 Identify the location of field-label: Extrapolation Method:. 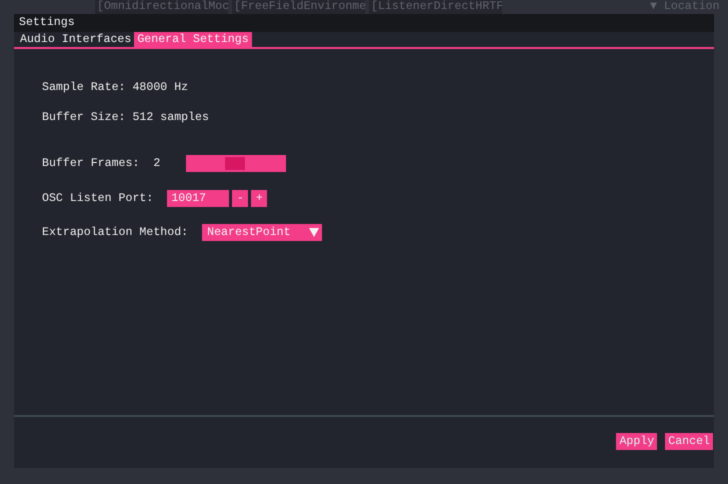
(115, 232).